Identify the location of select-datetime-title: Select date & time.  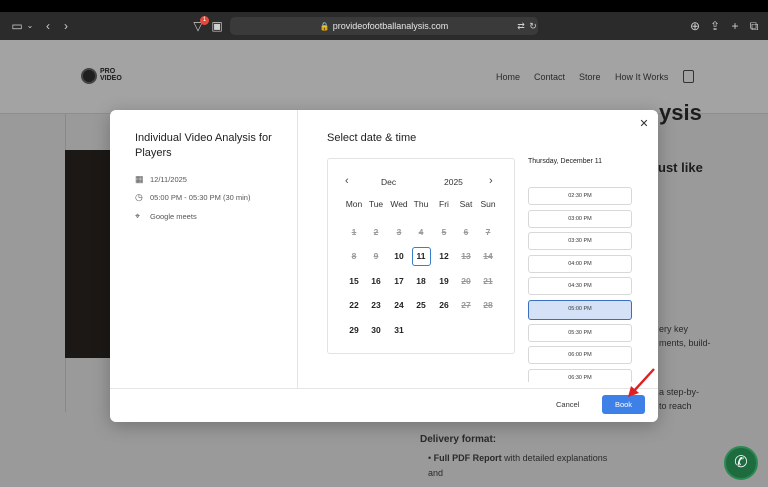
(372, 138).